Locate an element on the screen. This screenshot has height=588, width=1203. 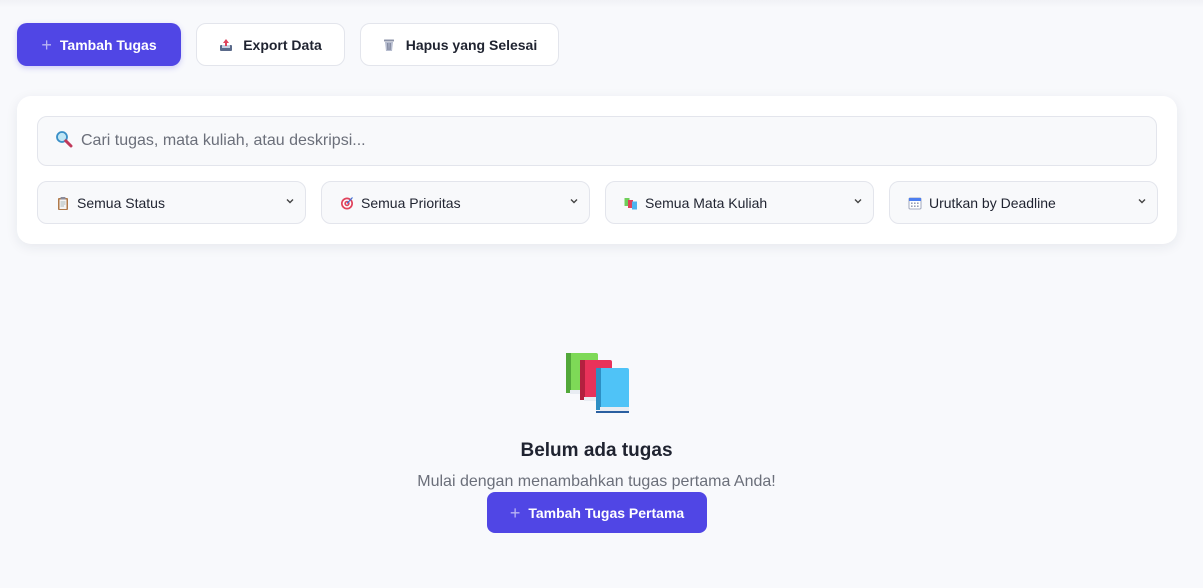
course-filter-select: Semua Mata Kuliah is located at coordinates (739, 202).